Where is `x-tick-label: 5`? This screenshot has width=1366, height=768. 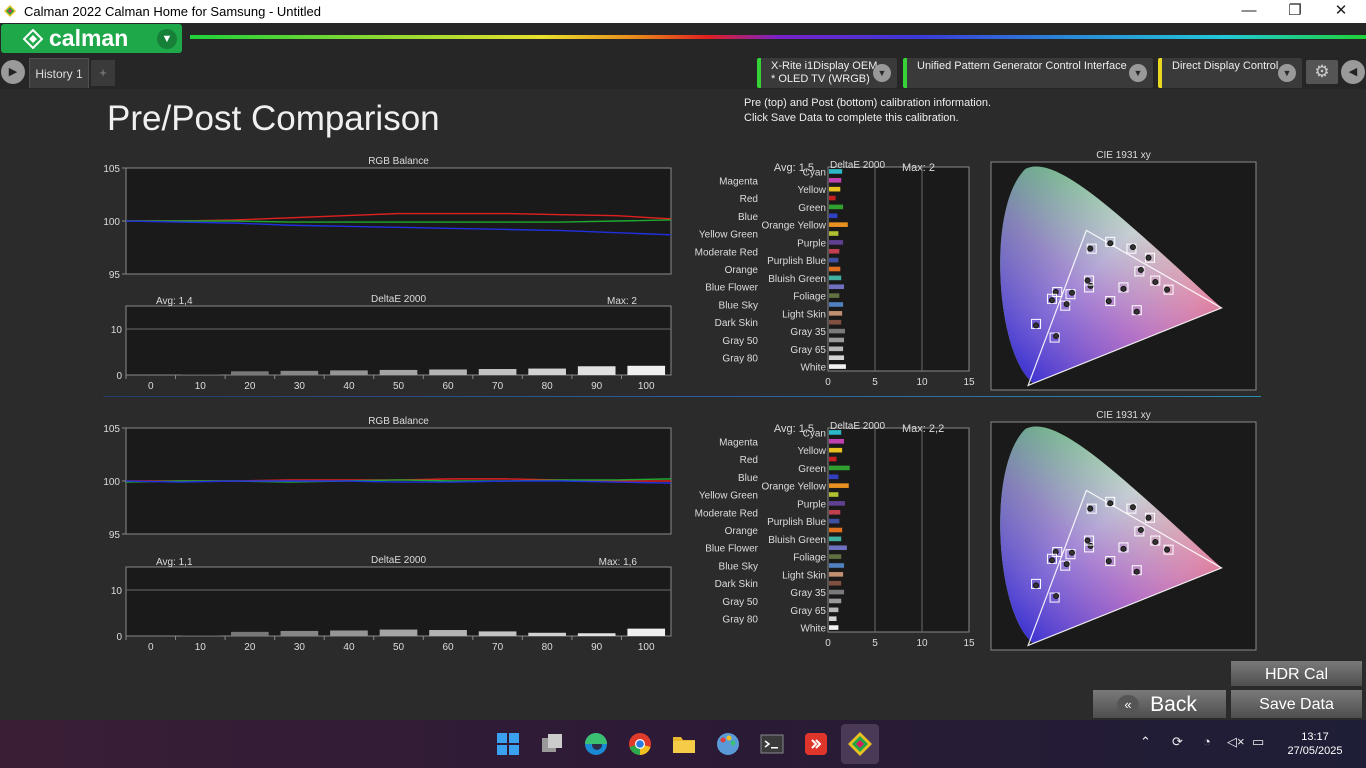 x-tick-label: 5 is located at coordinates (875, 643).